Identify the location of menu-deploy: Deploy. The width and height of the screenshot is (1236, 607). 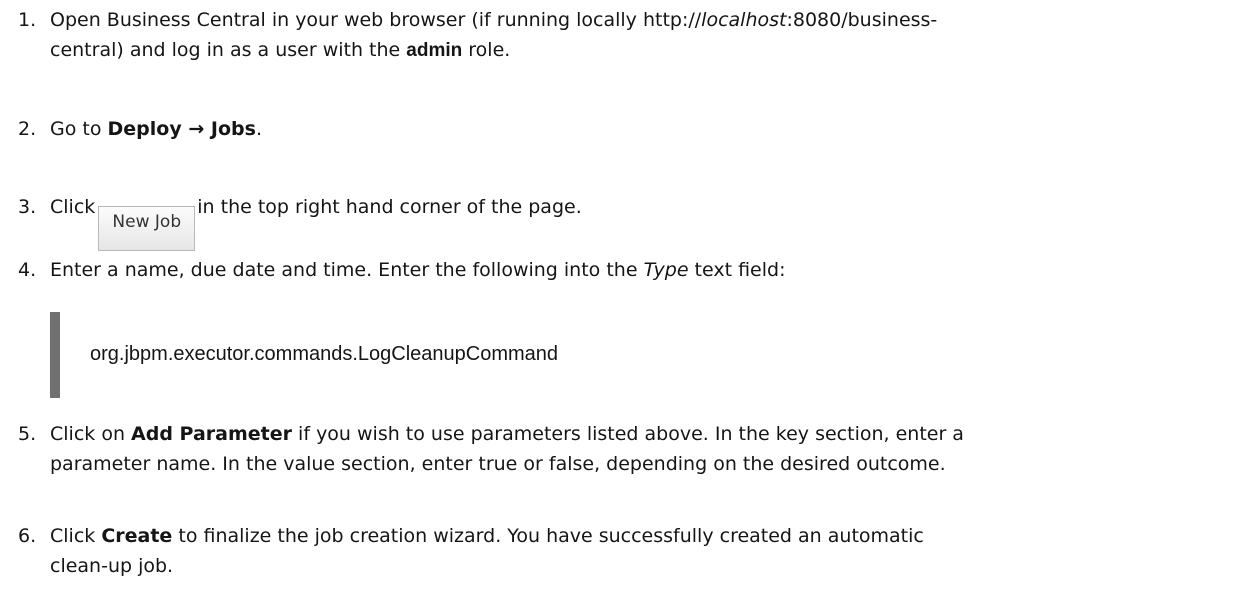
(144, 129).